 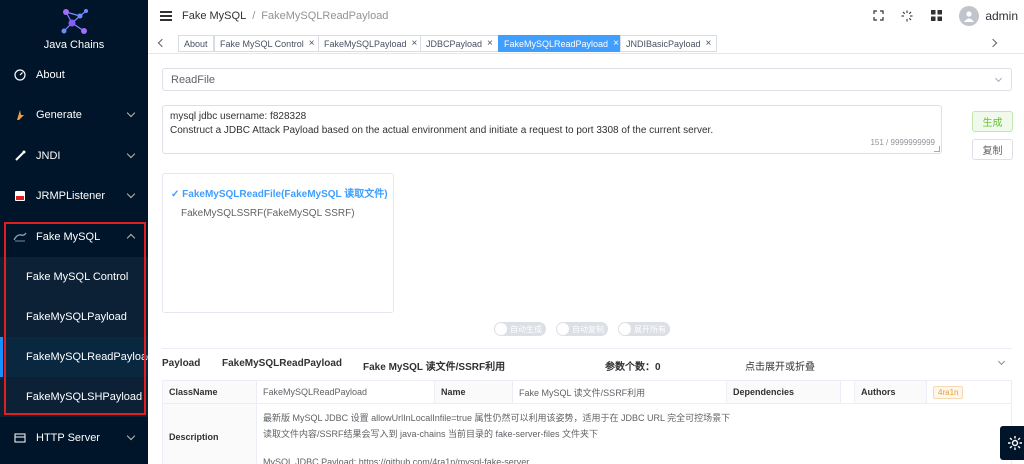 What do you see at coordinates (371, 43) in the screenshot?
I see `tab-fakemysqlpayload: FakeMySQLPayload ×` at bounding box center [371, 43].